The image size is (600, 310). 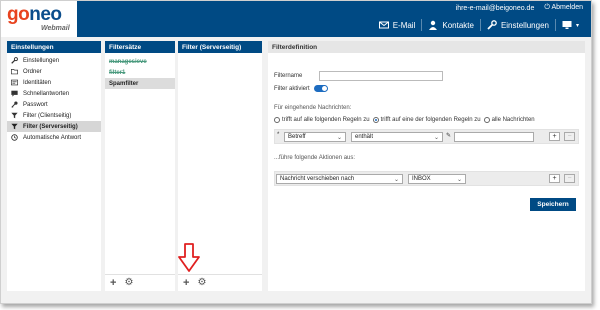 I want to click on sidebar-item-passwort: Passwort, so click(x=54, y=104).